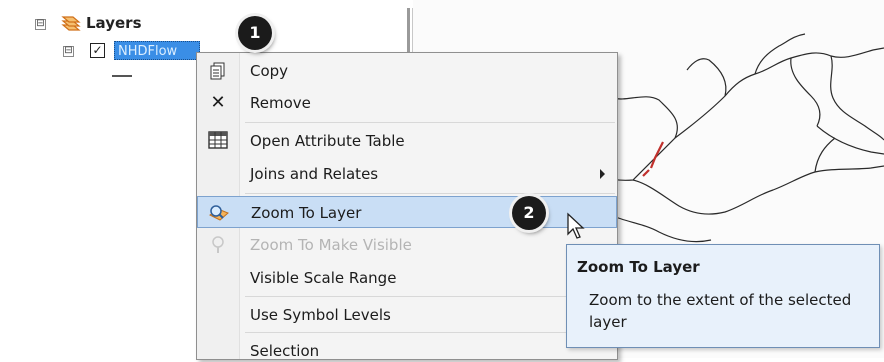  Describe the element at coordinates (68, 51) in the screenshot. I see `layer-collapse-toggle: ⊟` at that location.